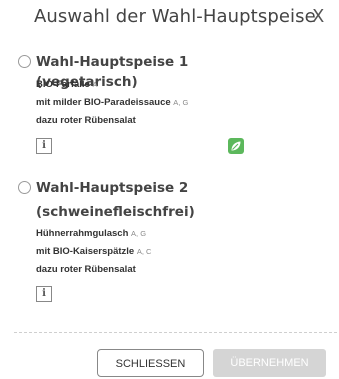  Describe the element at coordinates (144, 251) in the screenshot. I see `allergen-codes: A, C` at that location.